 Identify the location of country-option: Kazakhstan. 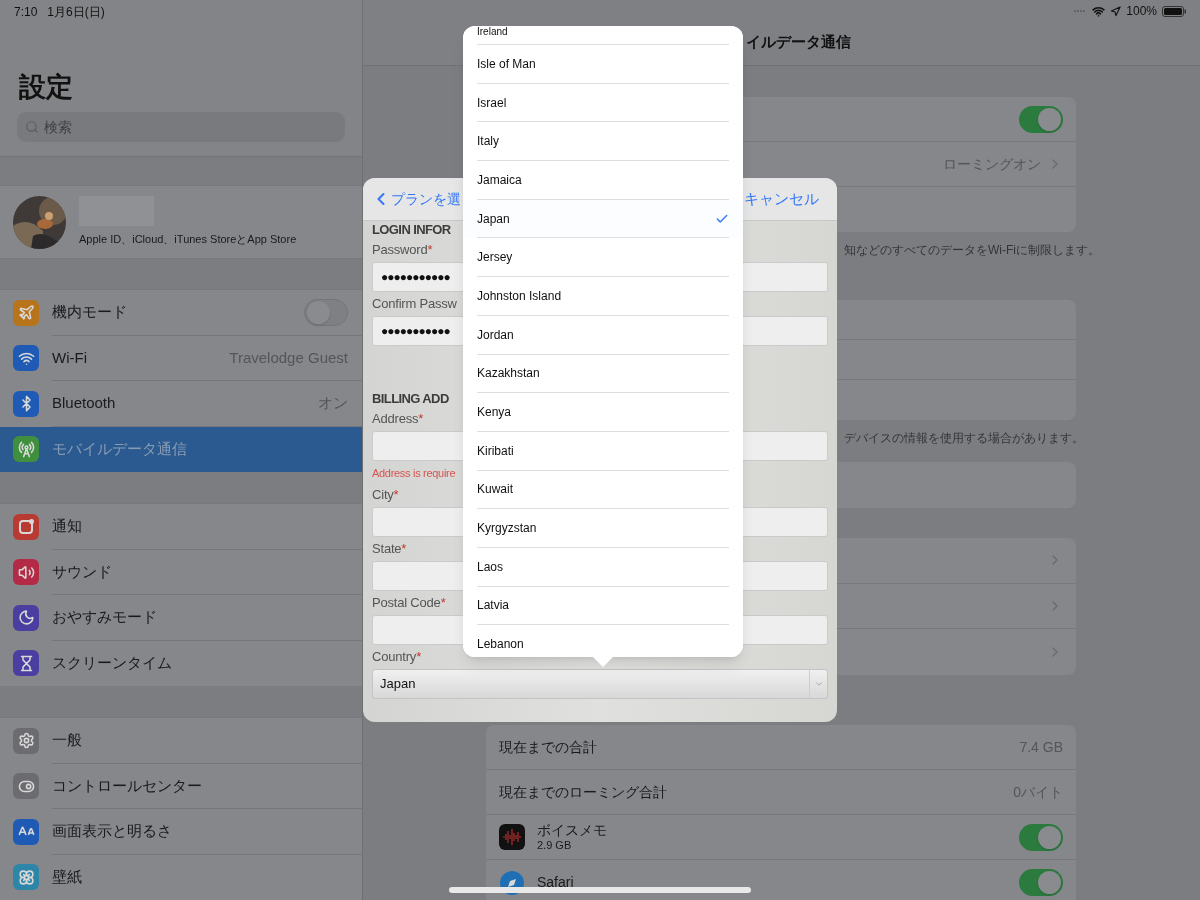
(603, 374).